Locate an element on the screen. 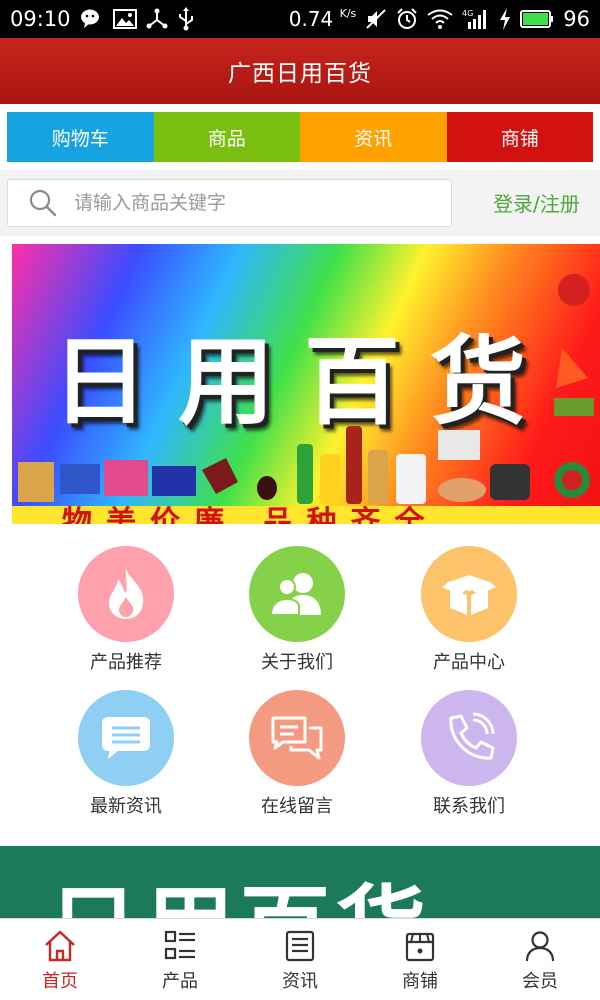 The width and height of the screenshot is (600, 1000). app-header: 广西日用百货 is located at coordinates (300, 71).